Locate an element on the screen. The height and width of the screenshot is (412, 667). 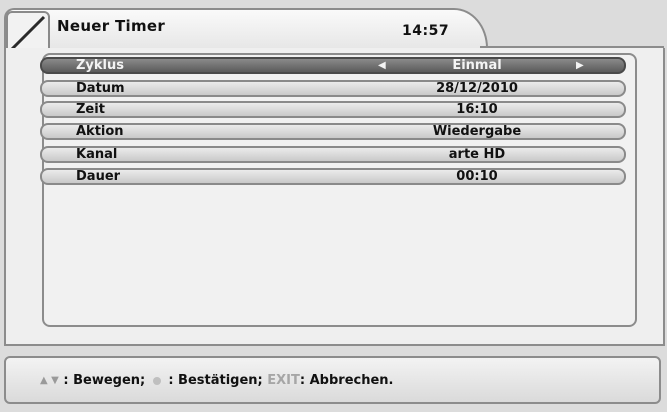
up-down-arrows-icon: ▲ ▼ is located at coordinates (49, 380).